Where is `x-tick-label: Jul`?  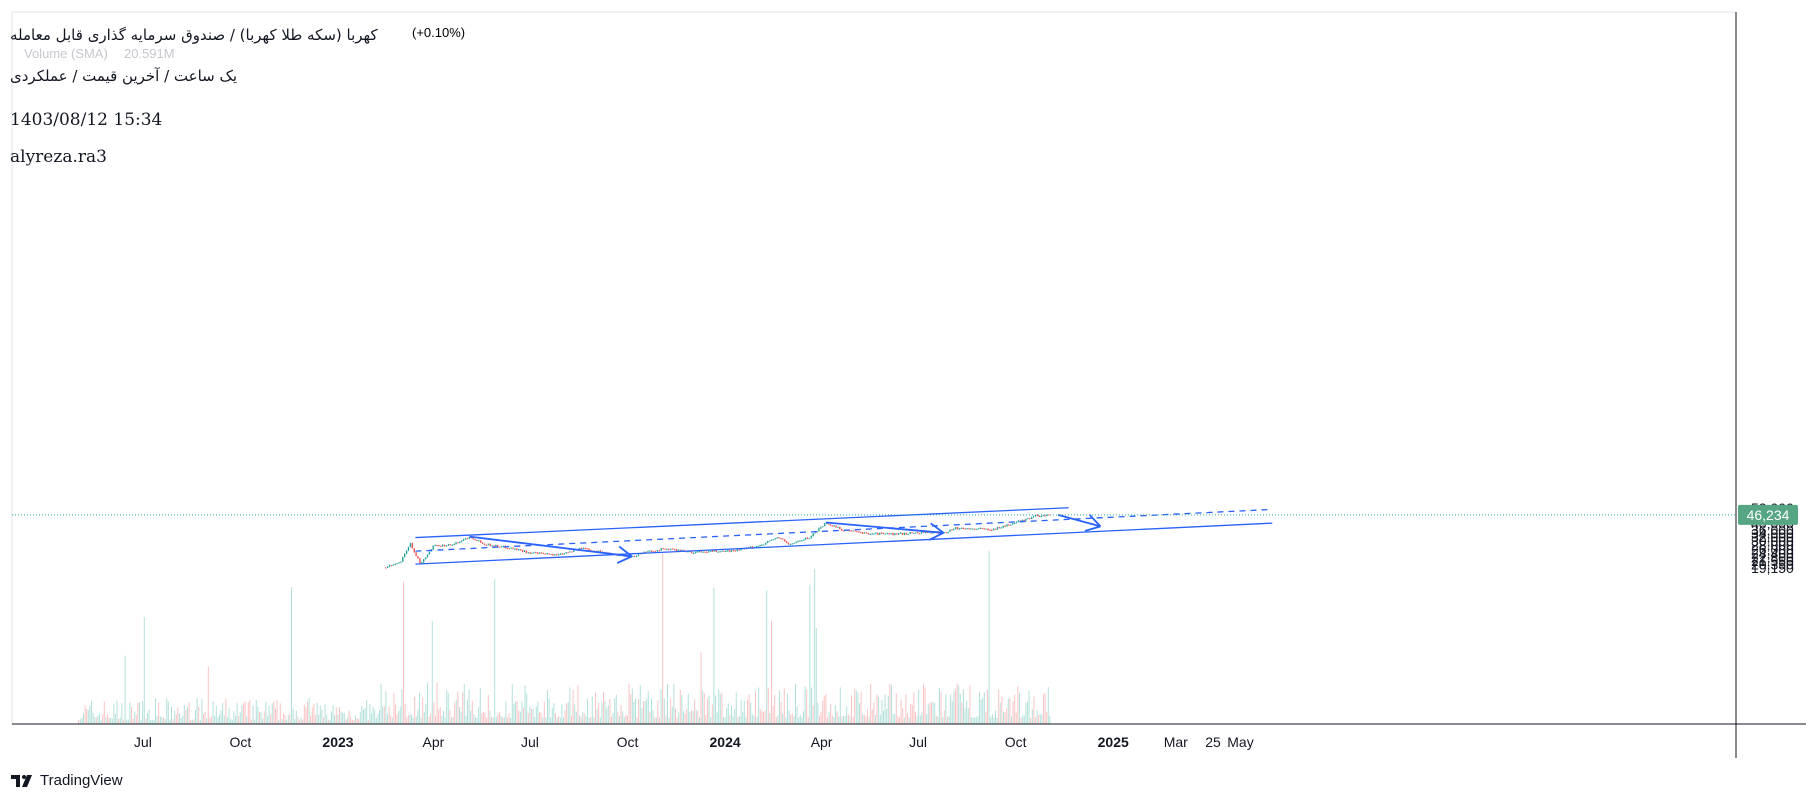
x-tick-label: Jul is located at coordinates (918, 742).